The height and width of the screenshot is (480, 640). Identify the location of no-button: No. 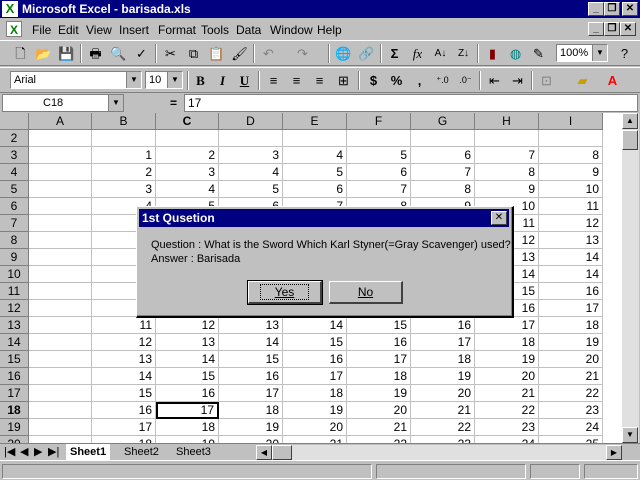
(366, 292).